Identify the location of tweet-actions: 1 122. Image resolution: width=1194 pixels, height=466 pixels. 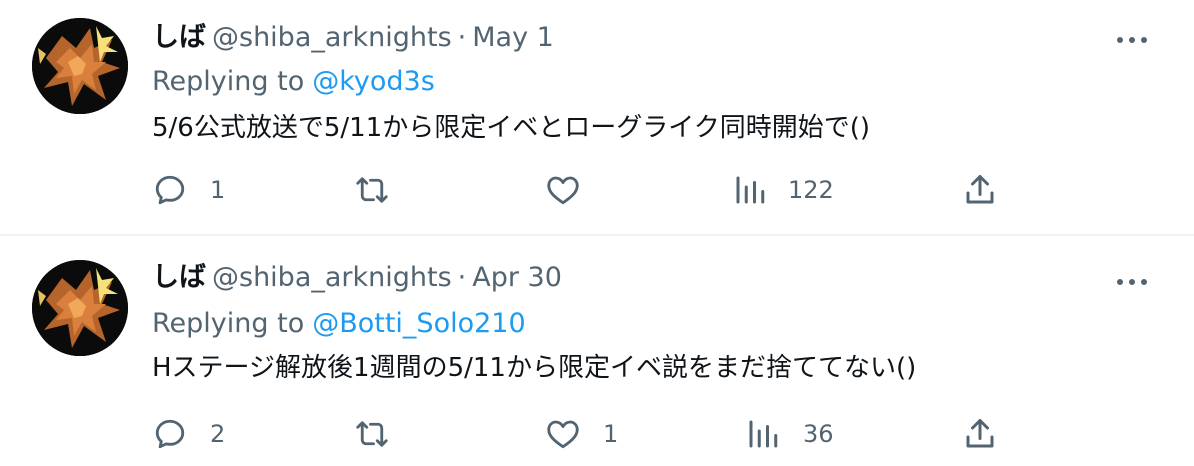
(597, 190).